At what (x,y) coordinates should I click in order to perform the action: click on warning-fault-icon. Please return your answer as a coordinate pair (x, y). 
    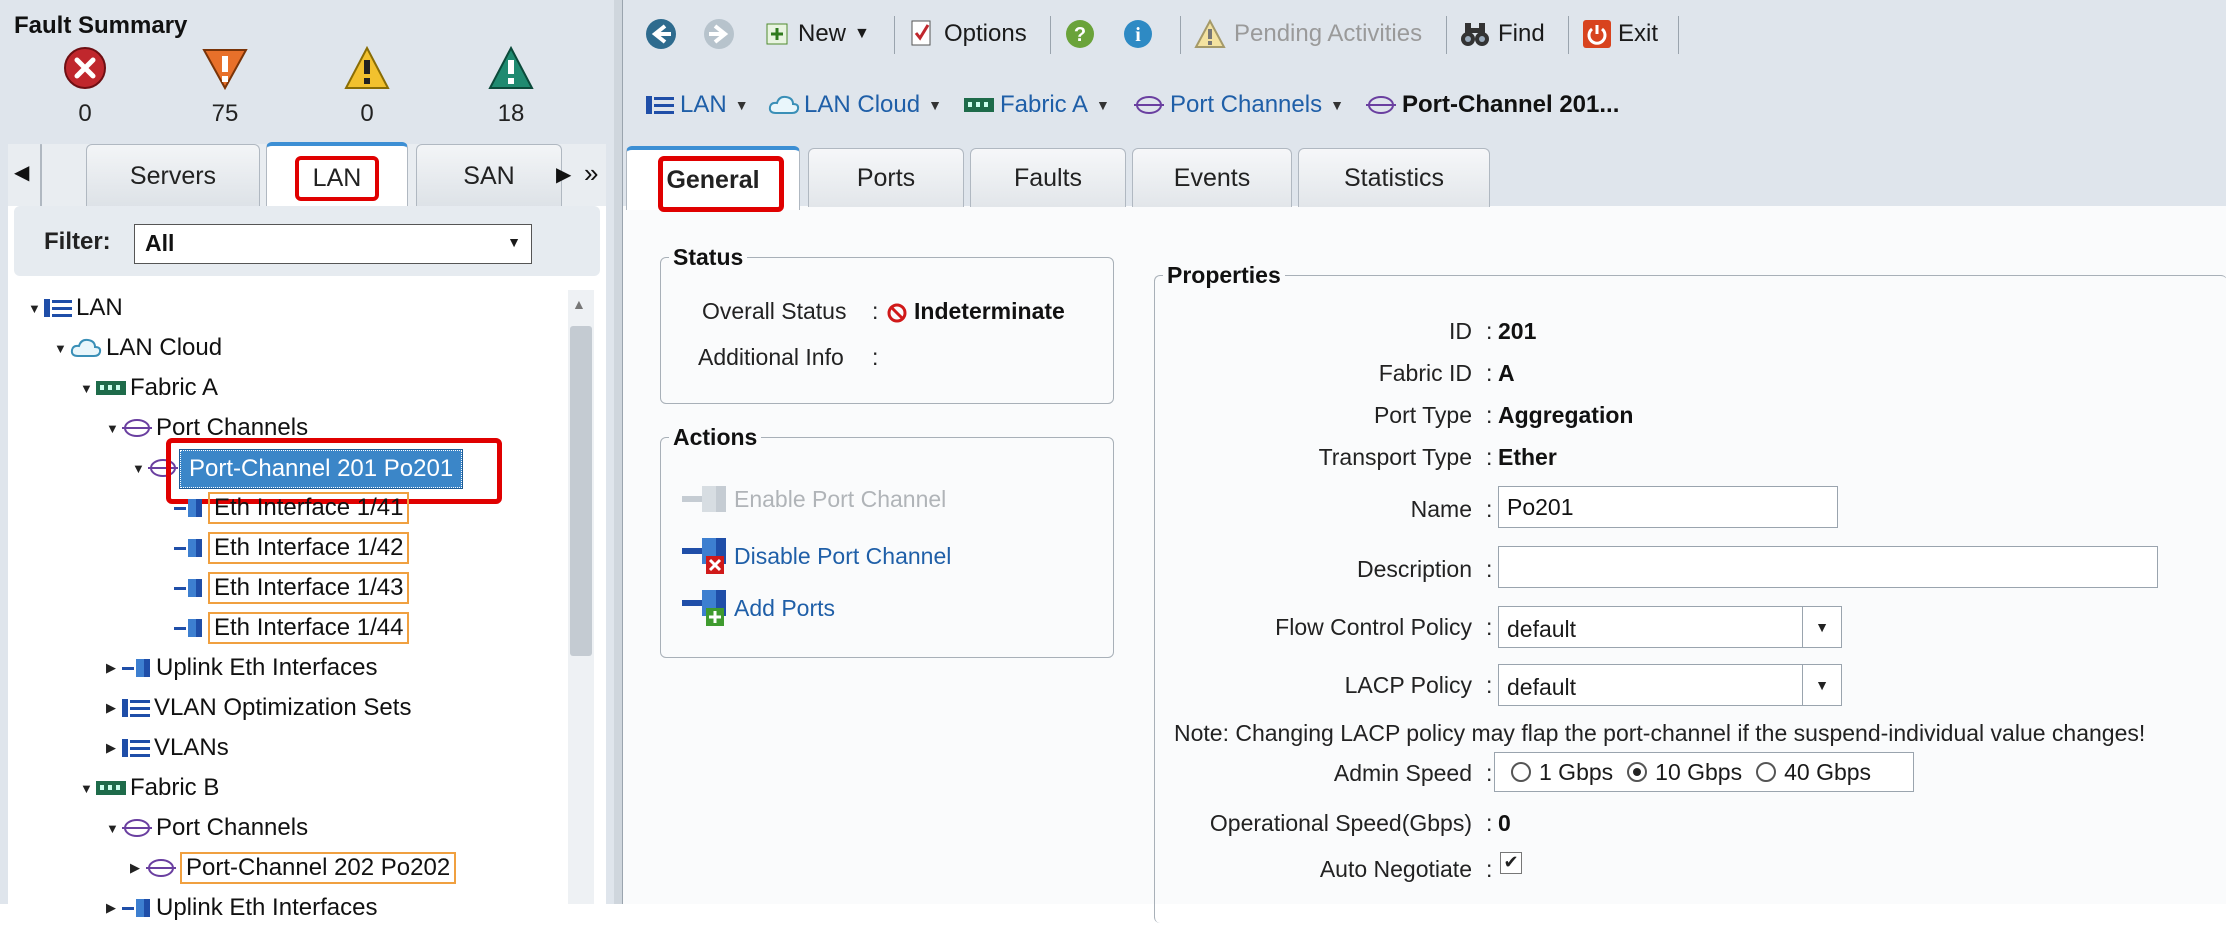
    Looking at the image, I should click on (511, 67).